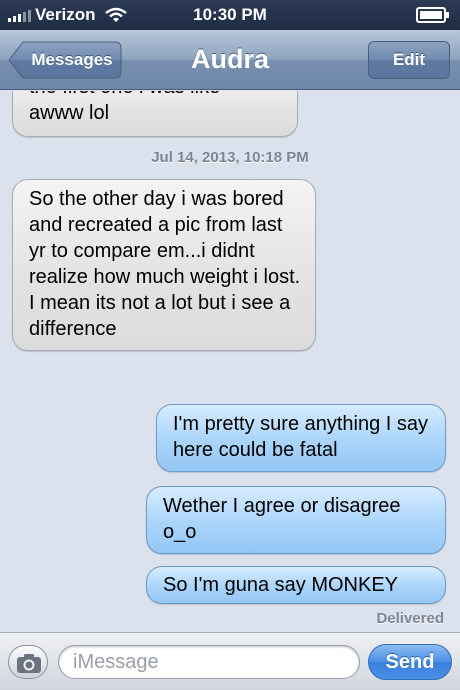  I want to click on compose-bar: Send, so click(230, 661).